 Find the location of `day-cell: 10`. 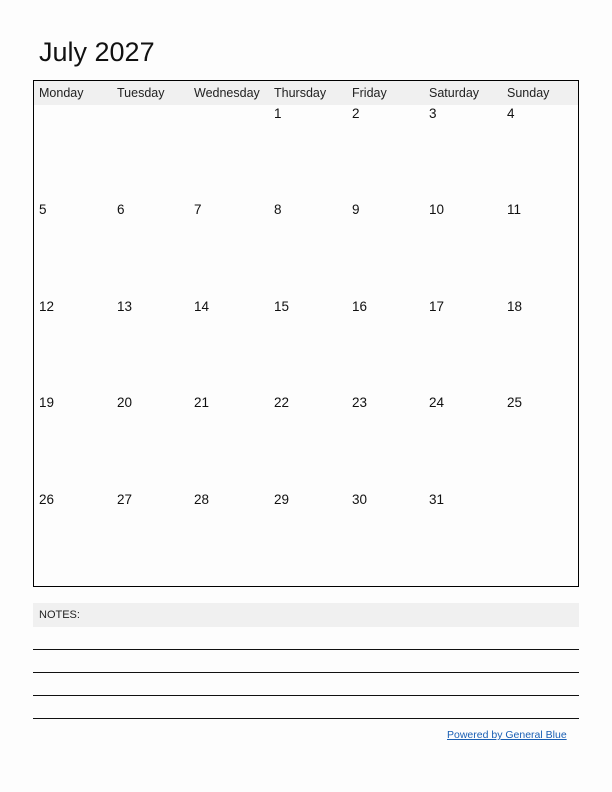

day-cell: 10 is located at coordinates (436, 209).